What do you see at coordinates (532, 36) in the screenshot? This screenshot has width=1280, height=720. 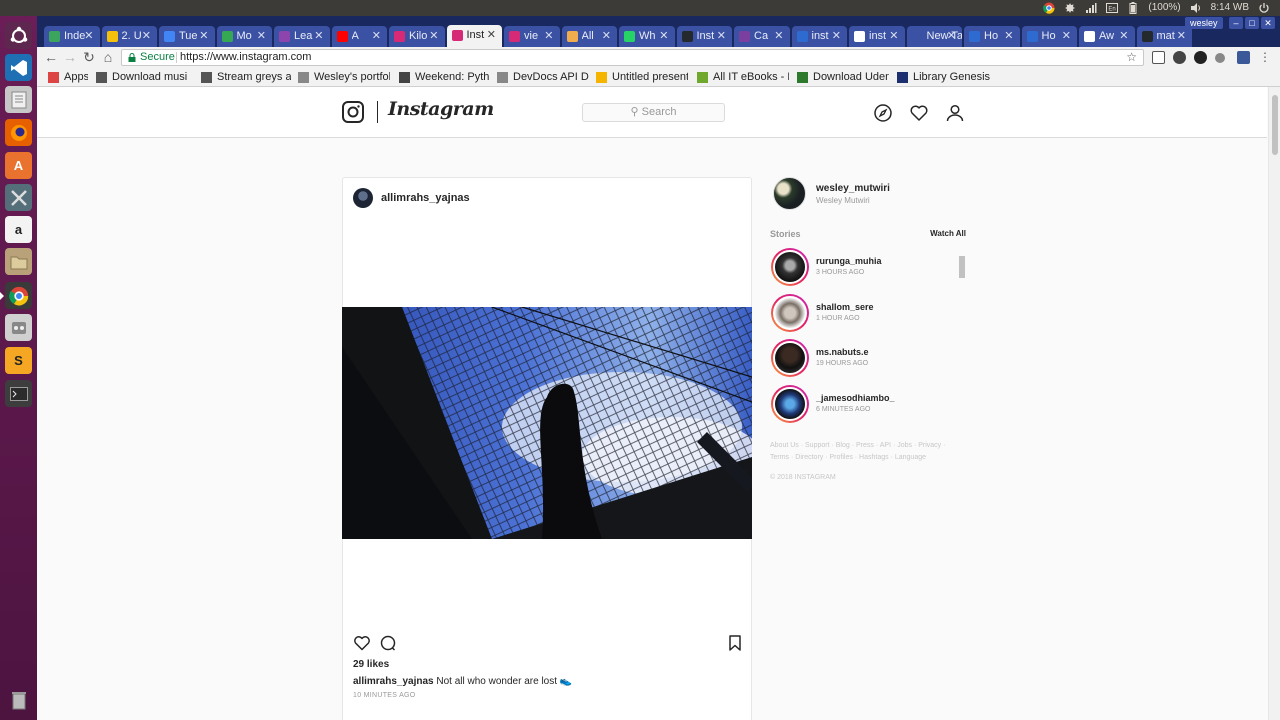 I see `browser-tab: vie ✕` at bounding box center [532, 36].